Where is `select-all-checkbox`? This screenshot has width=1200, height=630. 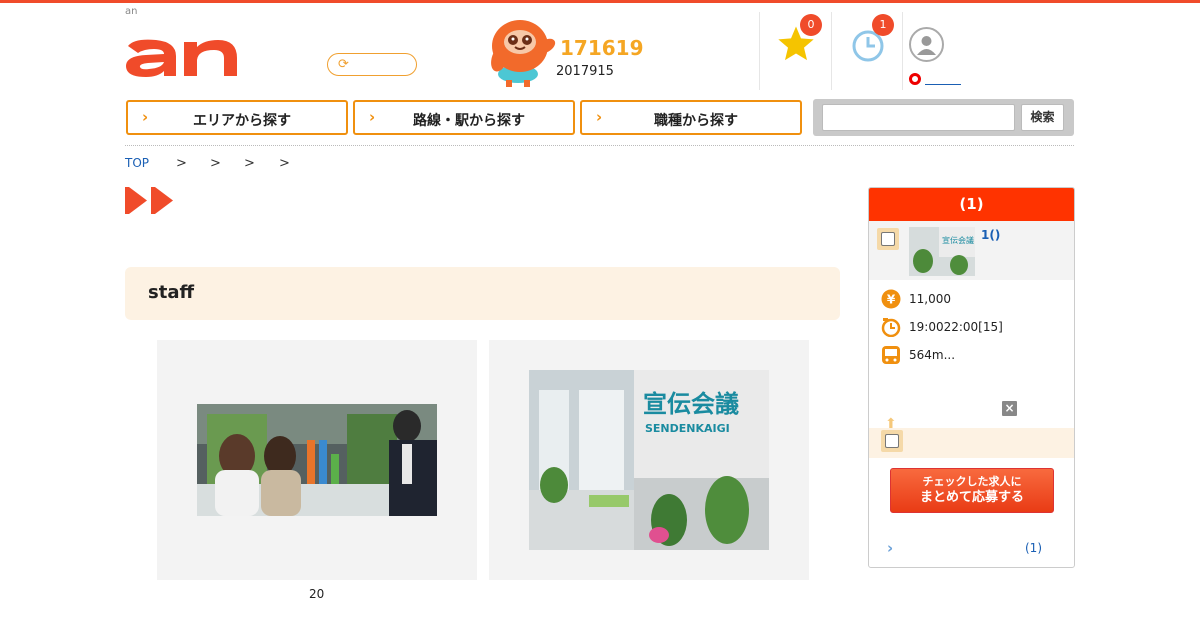
select-all-checkbox is located at coordinates (892, 441).